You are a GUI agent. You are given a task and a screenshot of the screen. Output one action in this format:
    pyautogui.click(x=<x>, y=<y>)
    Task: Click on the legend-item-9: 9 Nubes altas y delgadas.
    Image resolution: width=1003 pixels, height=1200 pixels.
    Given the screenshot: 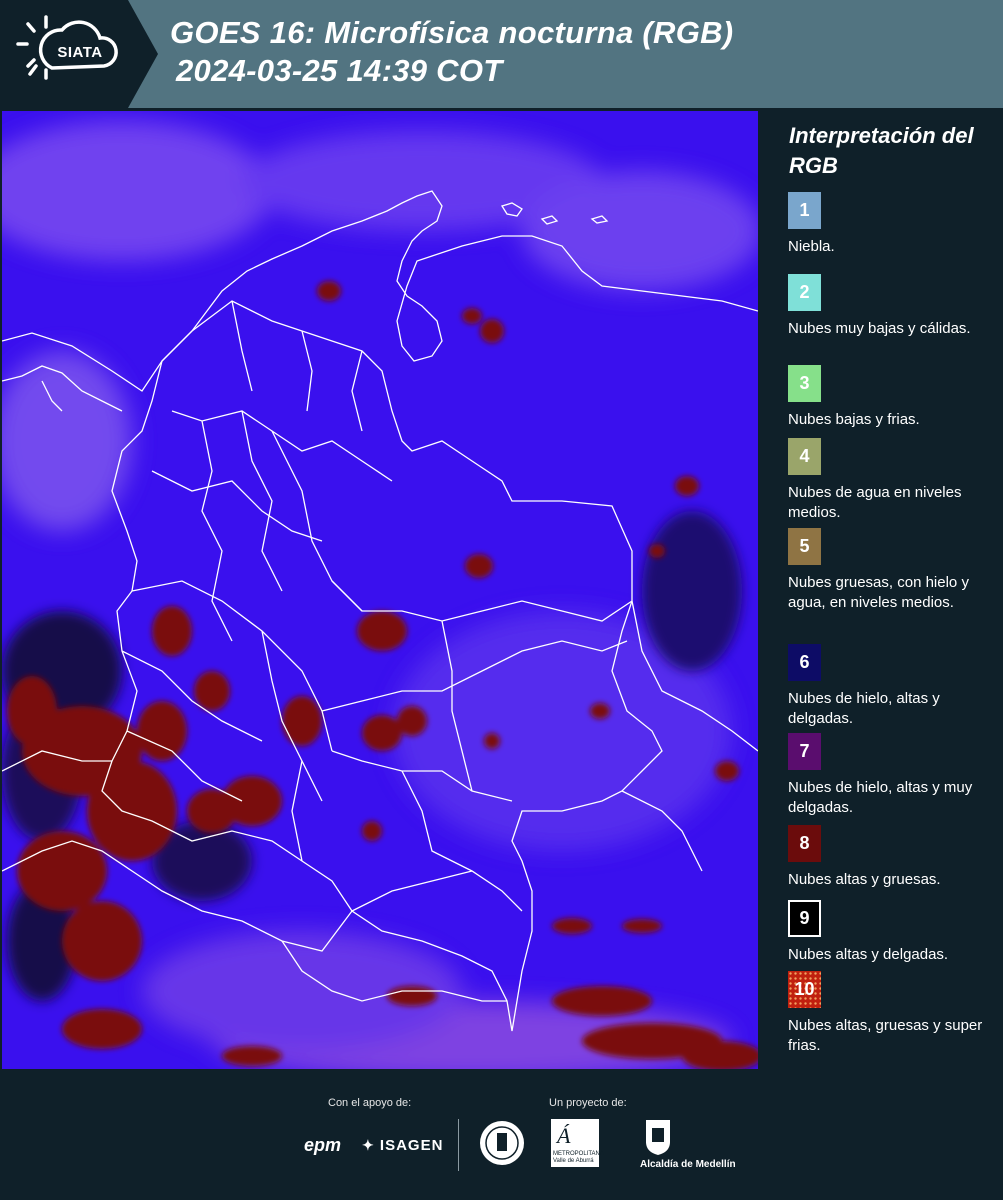 What is the action you would take?
    pyautogui.click(x=893, y=932)
    